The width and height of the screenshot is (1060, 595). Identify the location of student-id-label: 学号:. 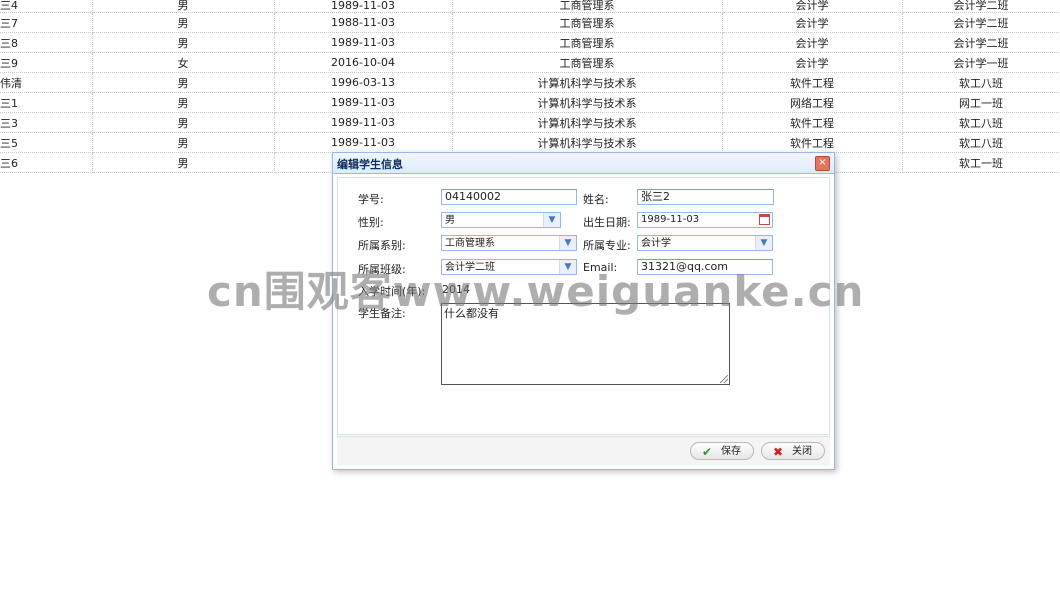
(371, 199).